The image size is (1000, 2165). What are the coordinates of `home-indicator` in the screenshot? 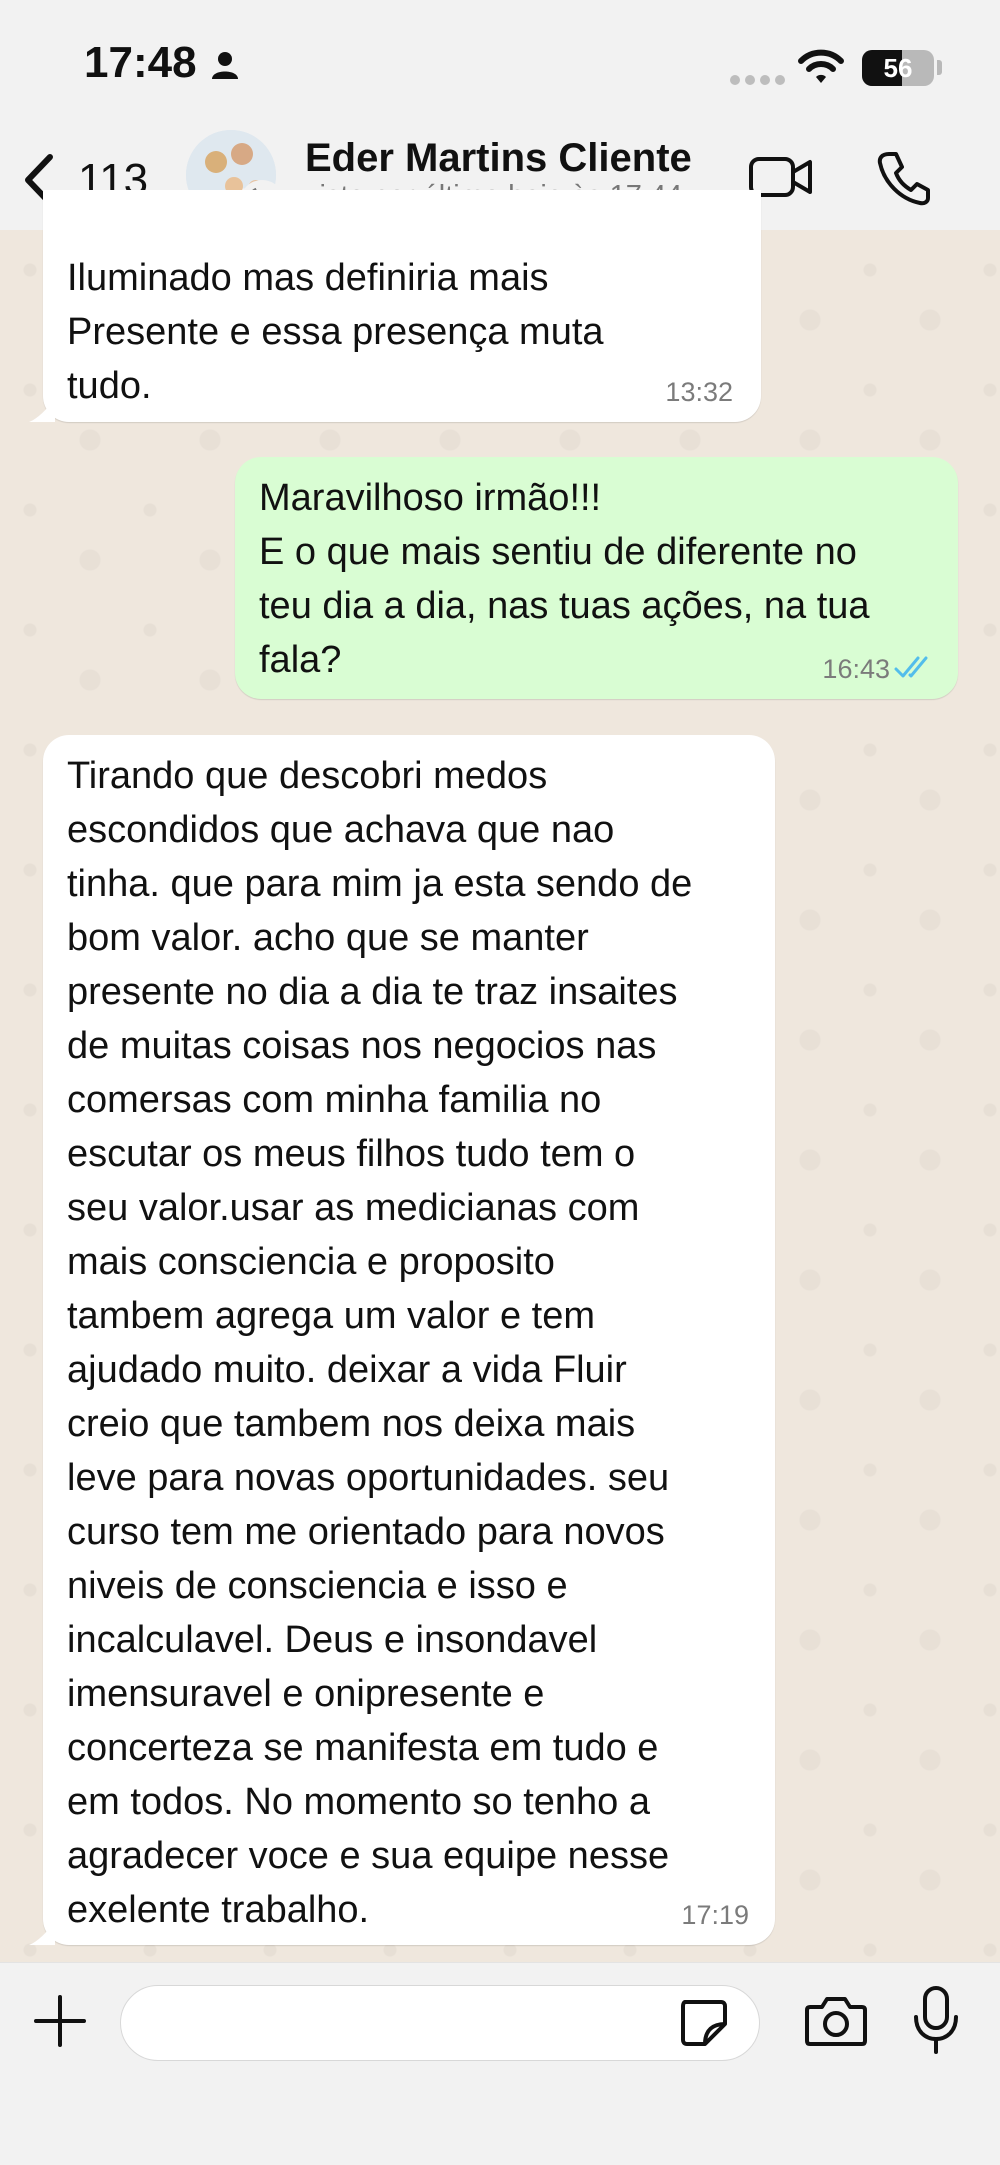 It's located at (500, 2146).